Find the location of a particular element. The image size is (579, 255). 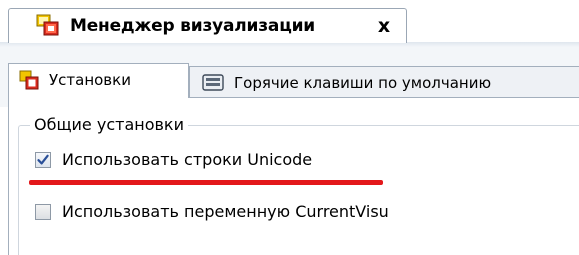

tab-settings-label: Установки is located at coordinates (90, 80).